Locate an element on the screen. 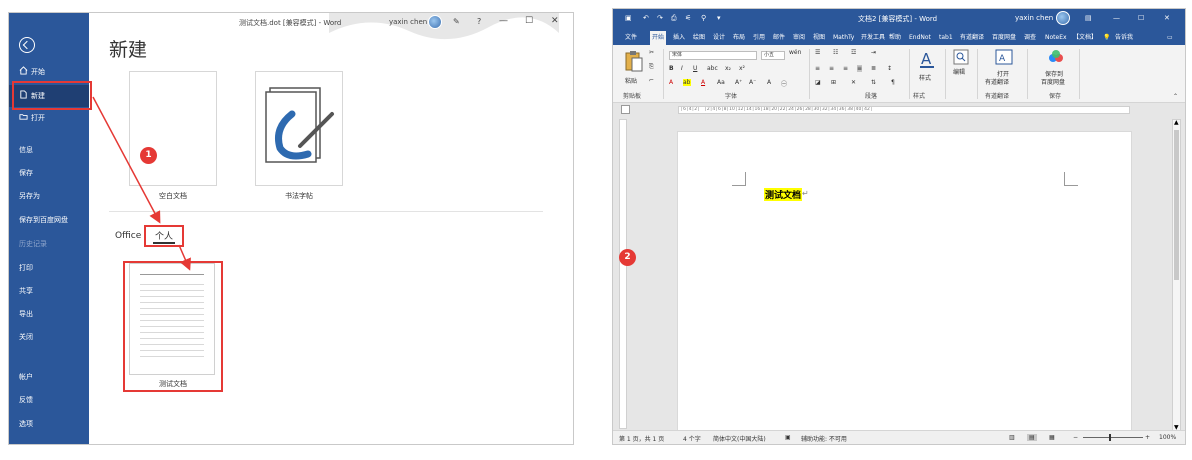 The height and width of the screenshot is (460, 1192). copy-icon: ⎘ is located at coordinates (651, 67).